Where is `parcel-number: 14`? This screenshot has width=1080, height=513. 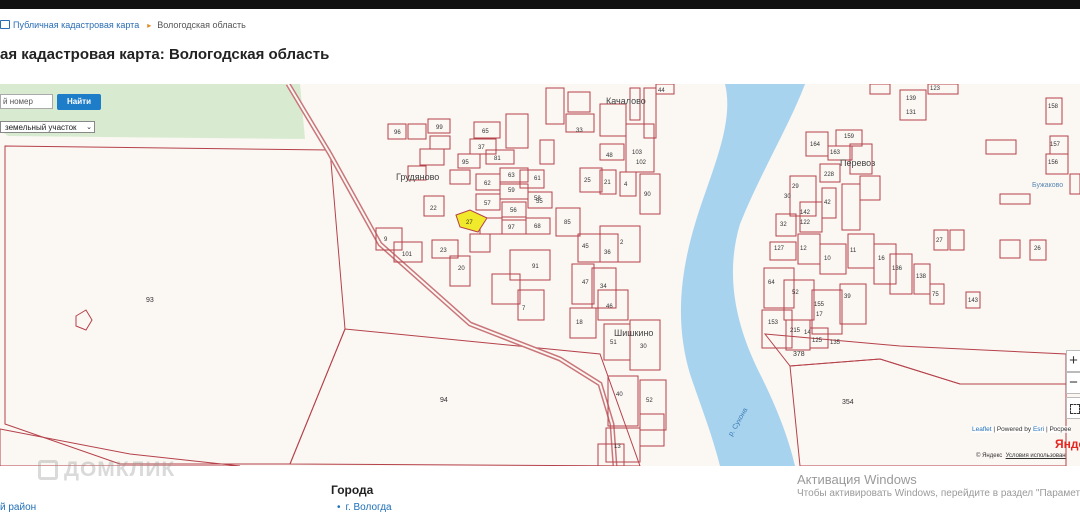 parcel-number: 14 is located at coordinates (807, 333).